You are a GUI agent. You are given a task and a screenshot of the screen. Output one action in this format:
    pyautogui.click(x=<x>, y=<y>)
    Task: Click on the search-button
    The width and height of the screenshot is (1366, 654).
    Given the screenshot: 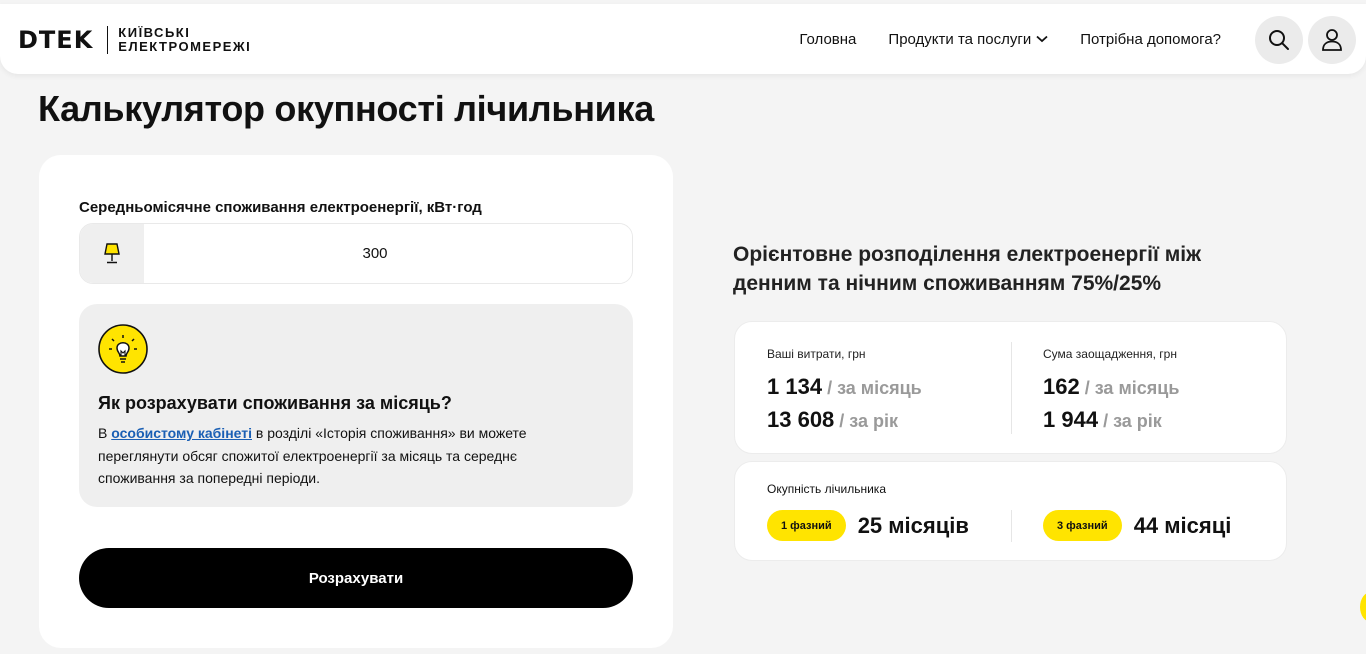 What is the action you would take?
    pyautogui.click(x=1279, y=40)
    